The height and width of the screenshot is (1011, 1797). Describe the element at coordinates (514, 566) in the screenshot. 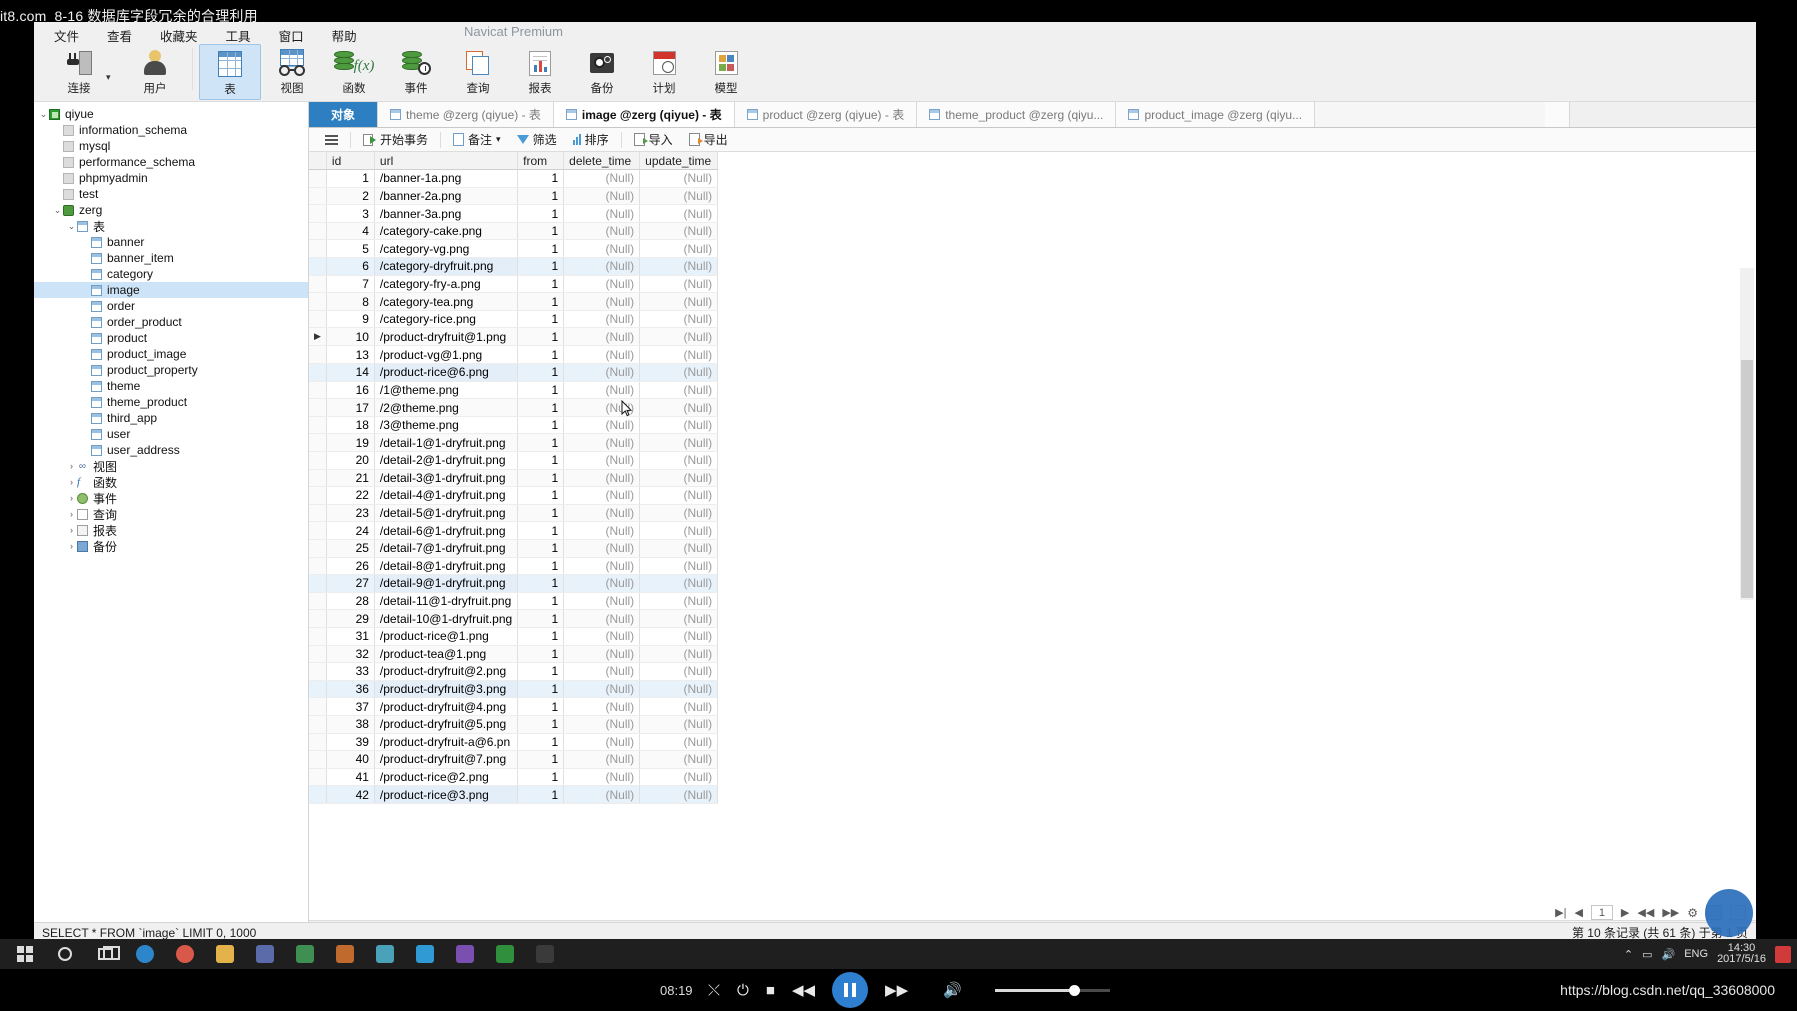

I see `table-row: 26/detail-8@1-dryfruit.png 1 (Null) (Null)` at that location.